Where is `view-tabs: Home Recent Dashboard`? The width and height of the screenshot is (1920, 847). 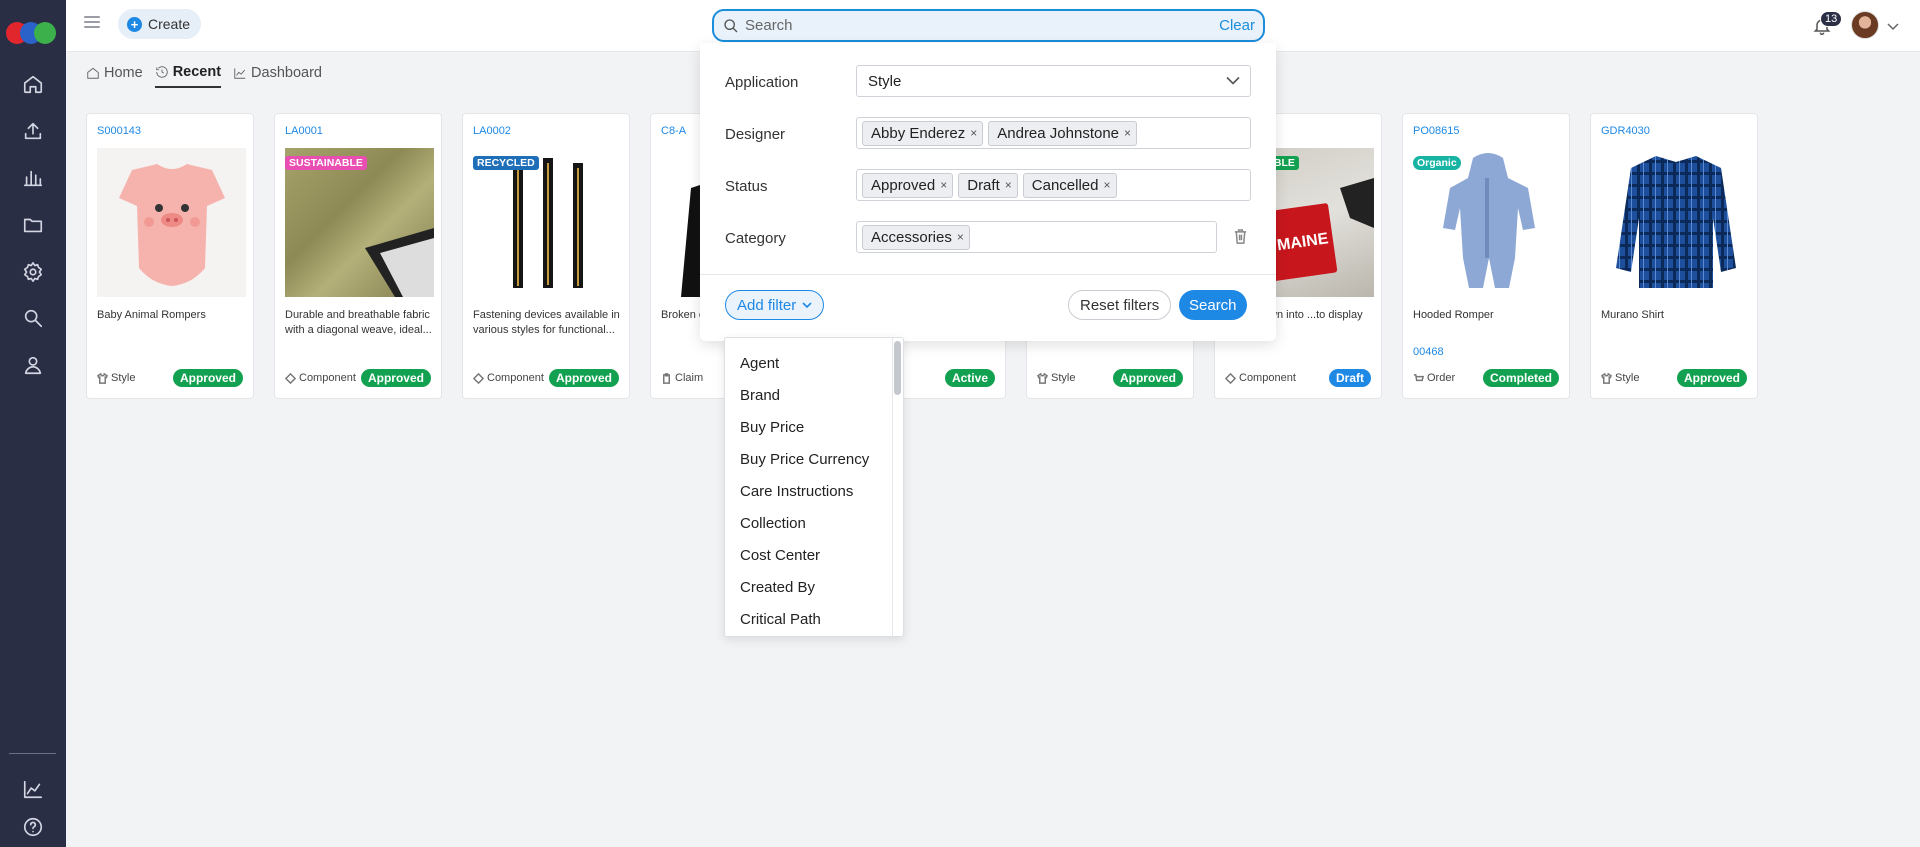
view-tabs: Home Recent Dashboard is located at coordinates (204, 76).